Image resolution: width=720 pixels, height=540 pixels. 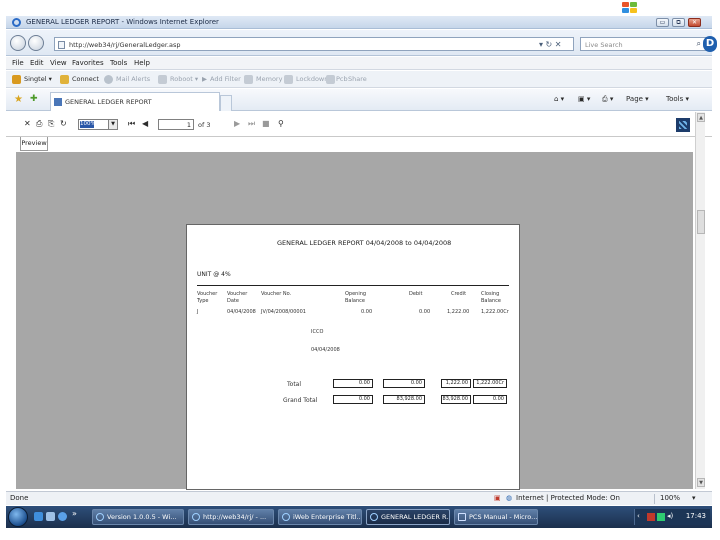 What do you see at coordinates (661, 517) in the screenshot?
I see `tray-network-icon` at bounding box center [661, 517].